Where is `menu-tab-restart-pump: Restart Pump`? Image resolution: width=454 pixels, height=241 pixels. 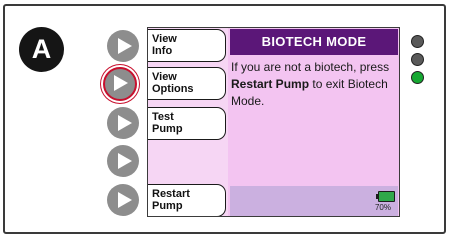
menu-tab-restart-pump: Restart Pump is located at coordinates (187, 200).